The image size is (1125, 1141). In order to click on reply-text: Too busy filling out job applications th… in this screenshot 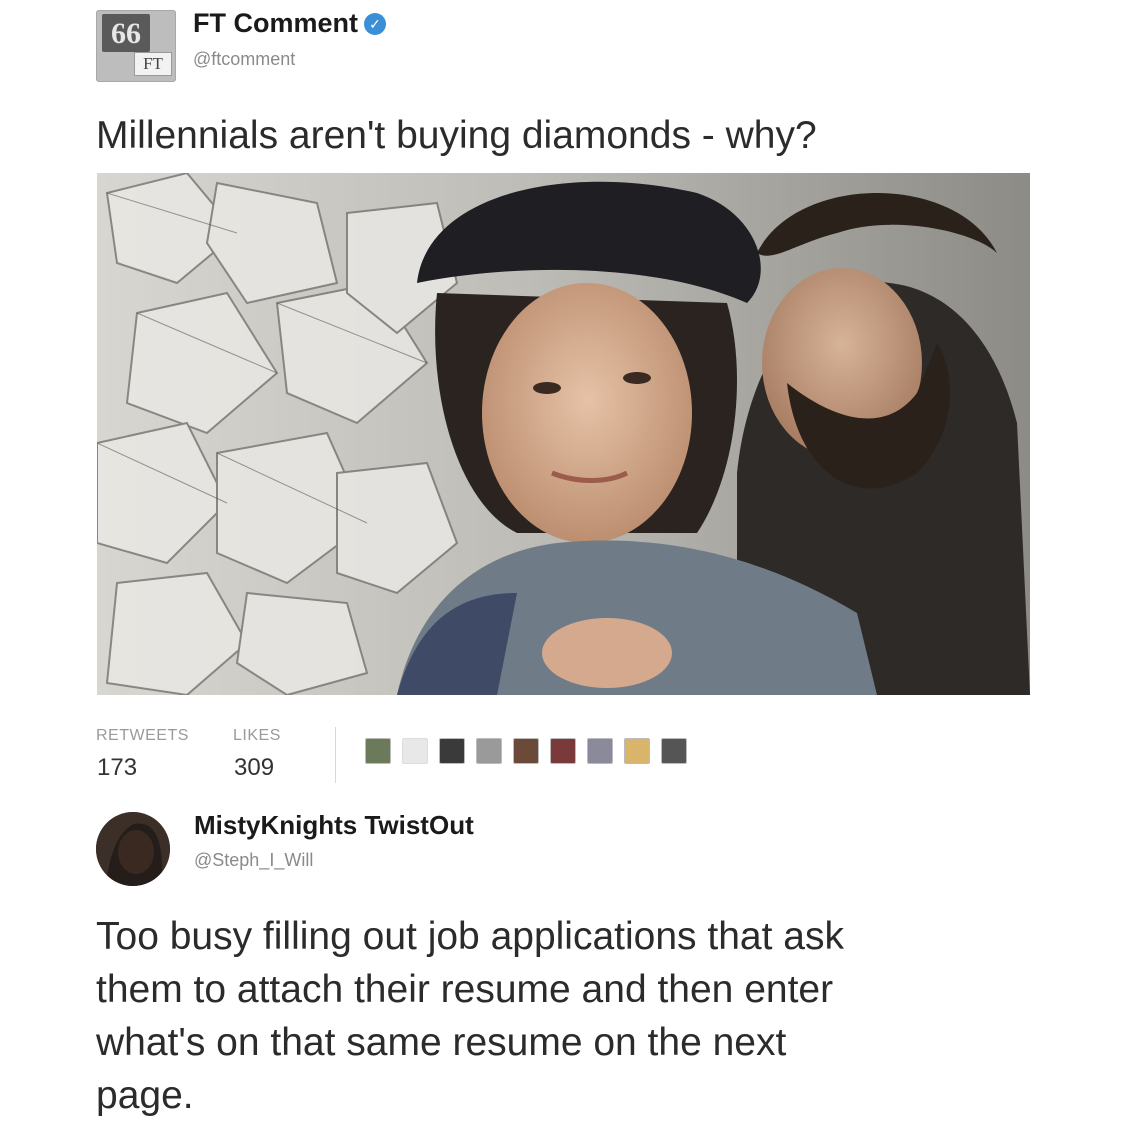, I will do `click(470, 1016)`.